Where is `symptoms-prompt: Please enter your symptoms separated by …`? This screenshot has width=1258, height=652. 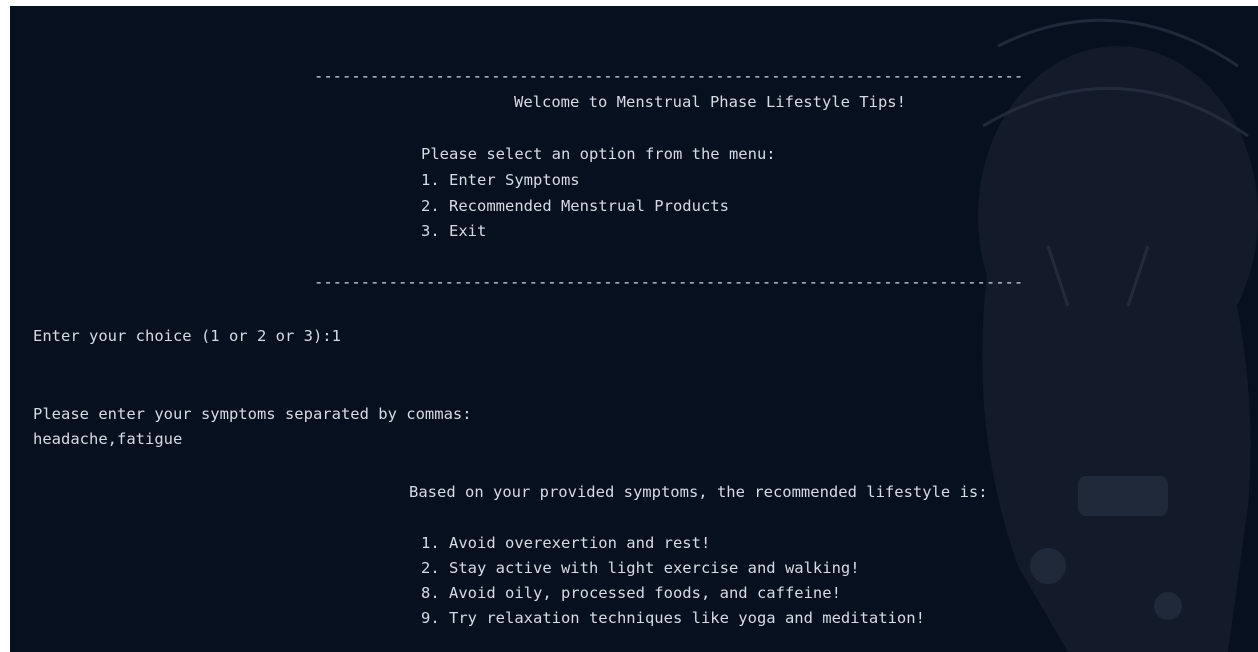
symptoms-prompt: Please enter your symptoms separated by … is located at coordinates (252, 414).